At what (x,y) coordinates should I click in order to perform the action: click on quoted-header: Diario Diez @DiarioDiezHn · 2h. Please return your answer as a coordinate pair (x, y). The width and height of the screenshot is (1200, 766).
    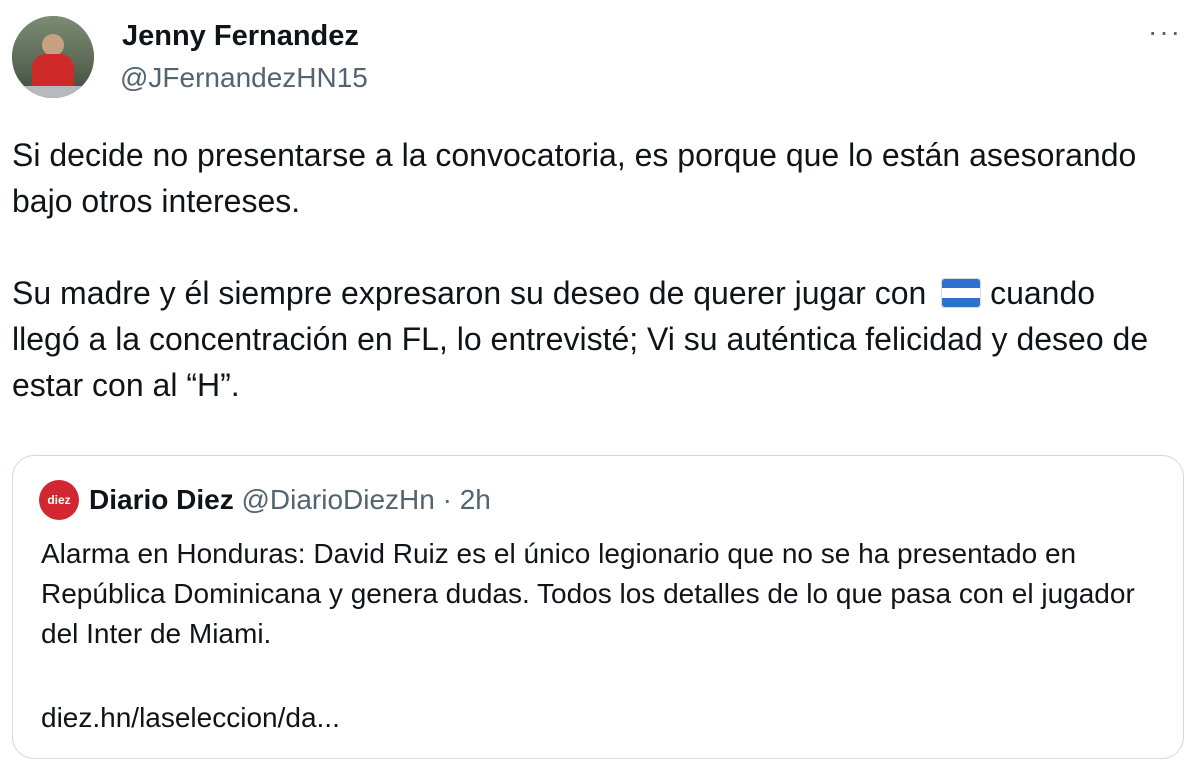
    Looking at the image, I should click on (290, 500).